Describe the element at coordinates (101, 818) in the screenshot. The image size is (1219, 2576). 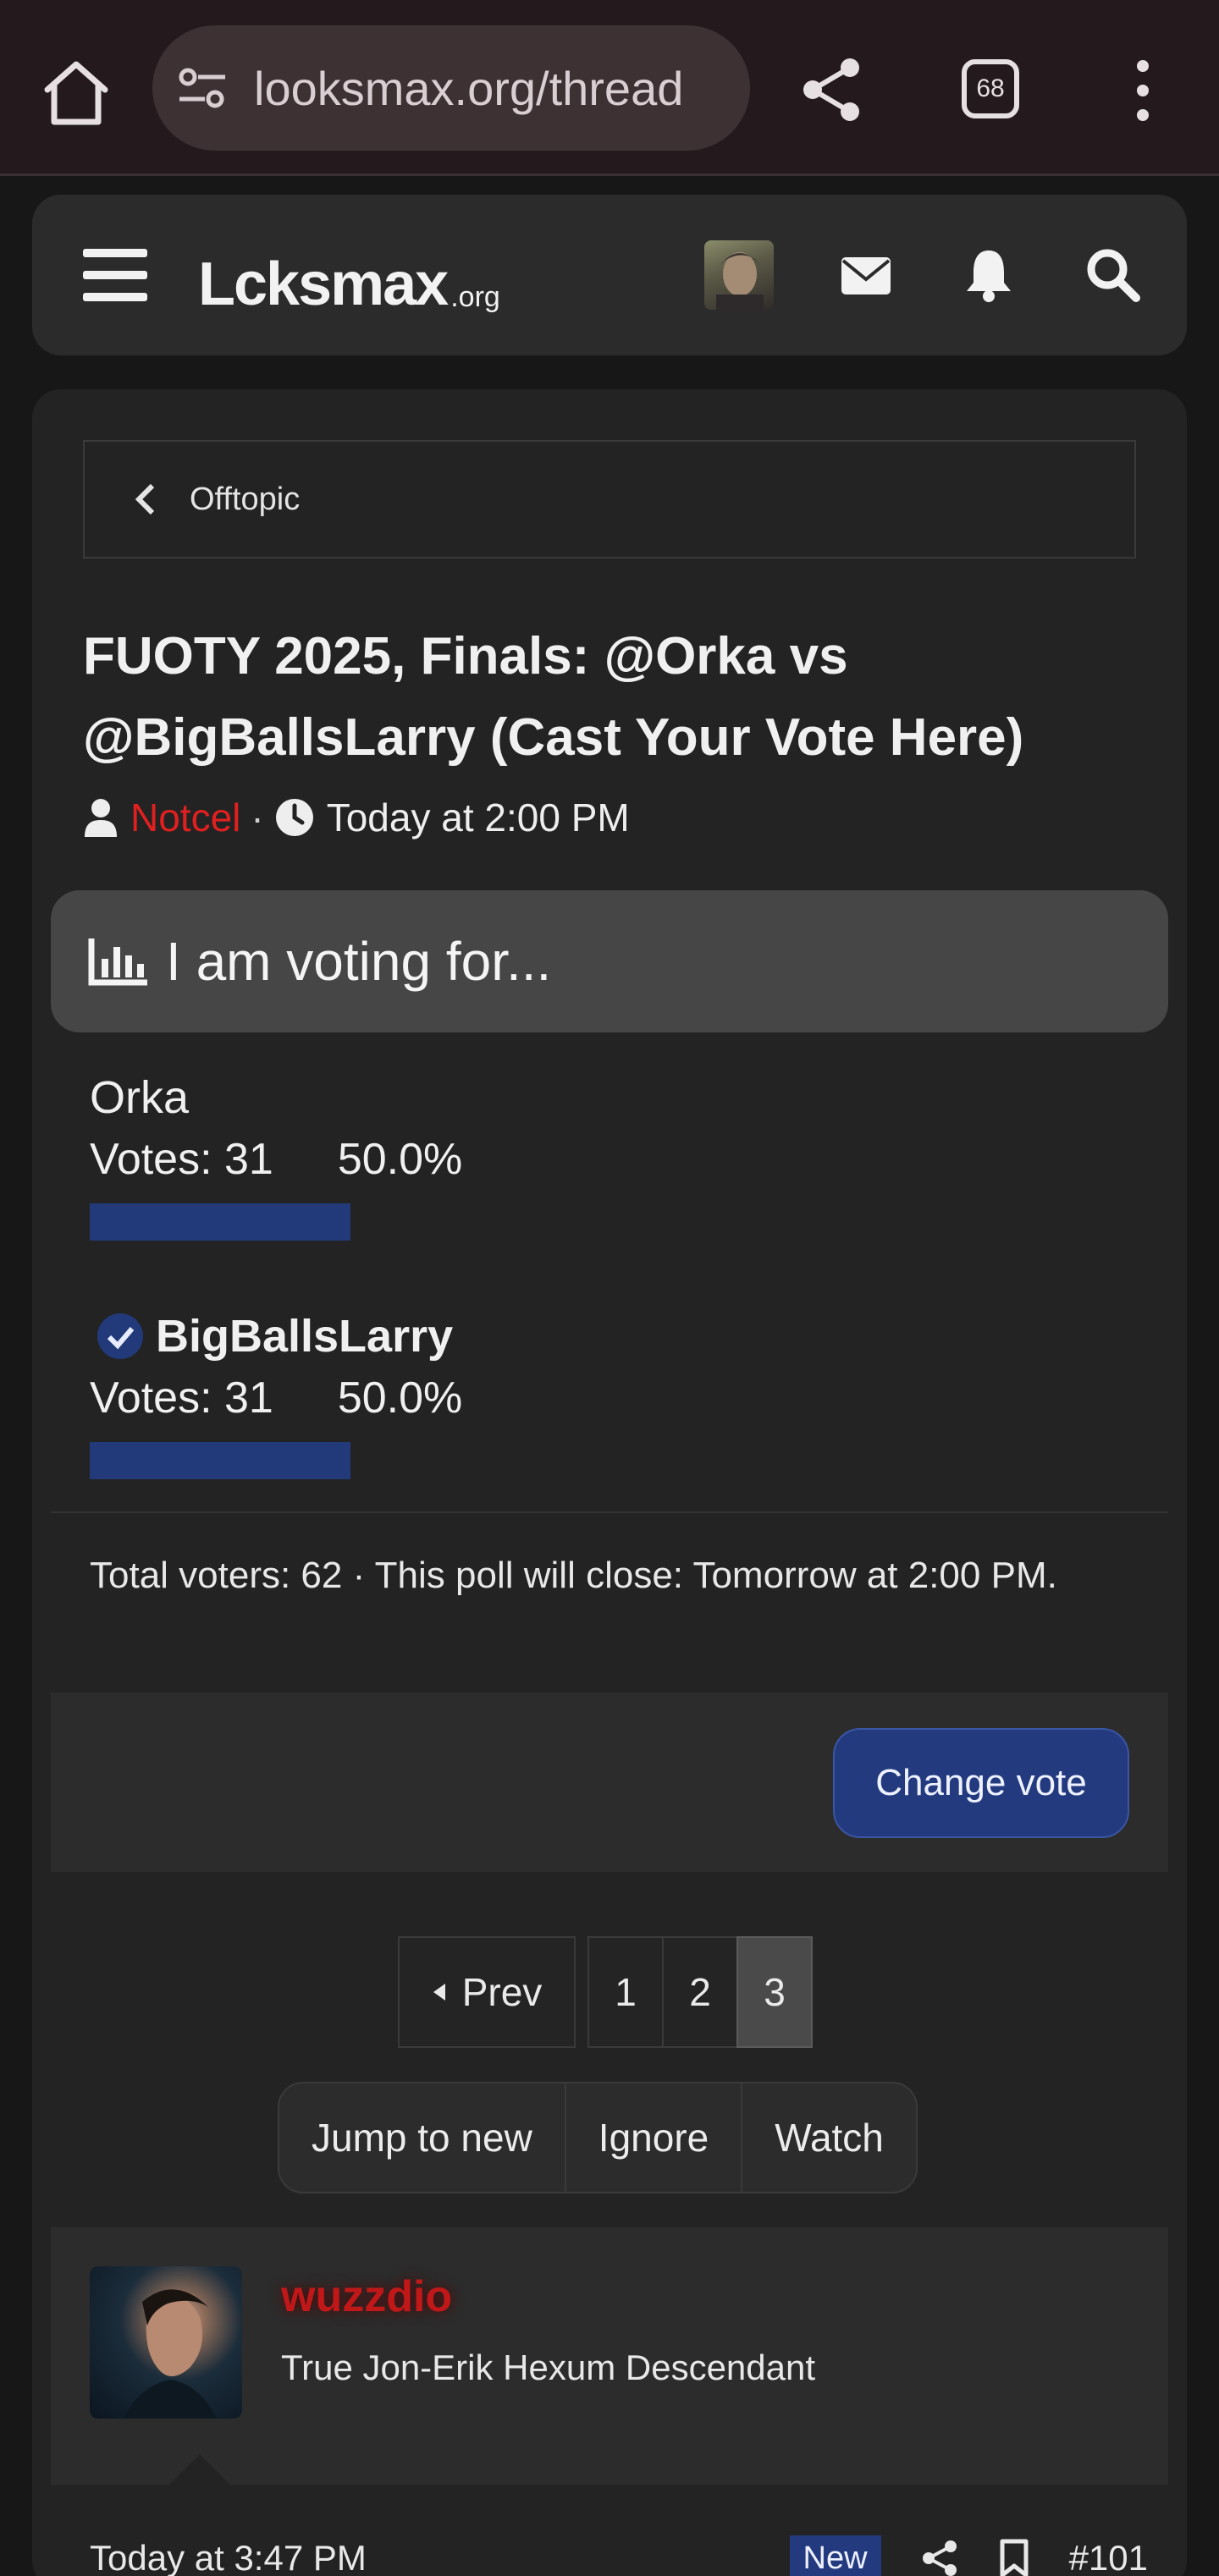
I see `user-icon` at that location.